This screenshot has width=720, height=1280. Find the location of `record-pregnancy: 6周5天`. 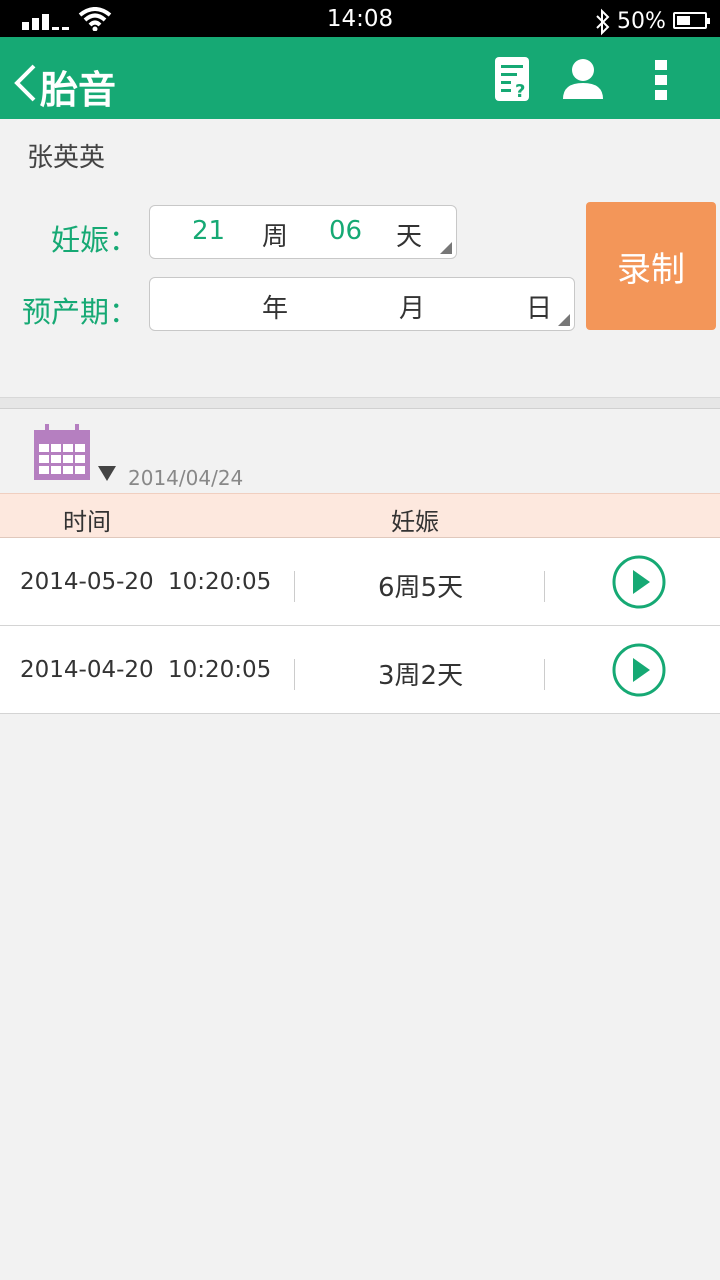

record-pregnancy: 6周5天 is located at coordinates (421, 588).